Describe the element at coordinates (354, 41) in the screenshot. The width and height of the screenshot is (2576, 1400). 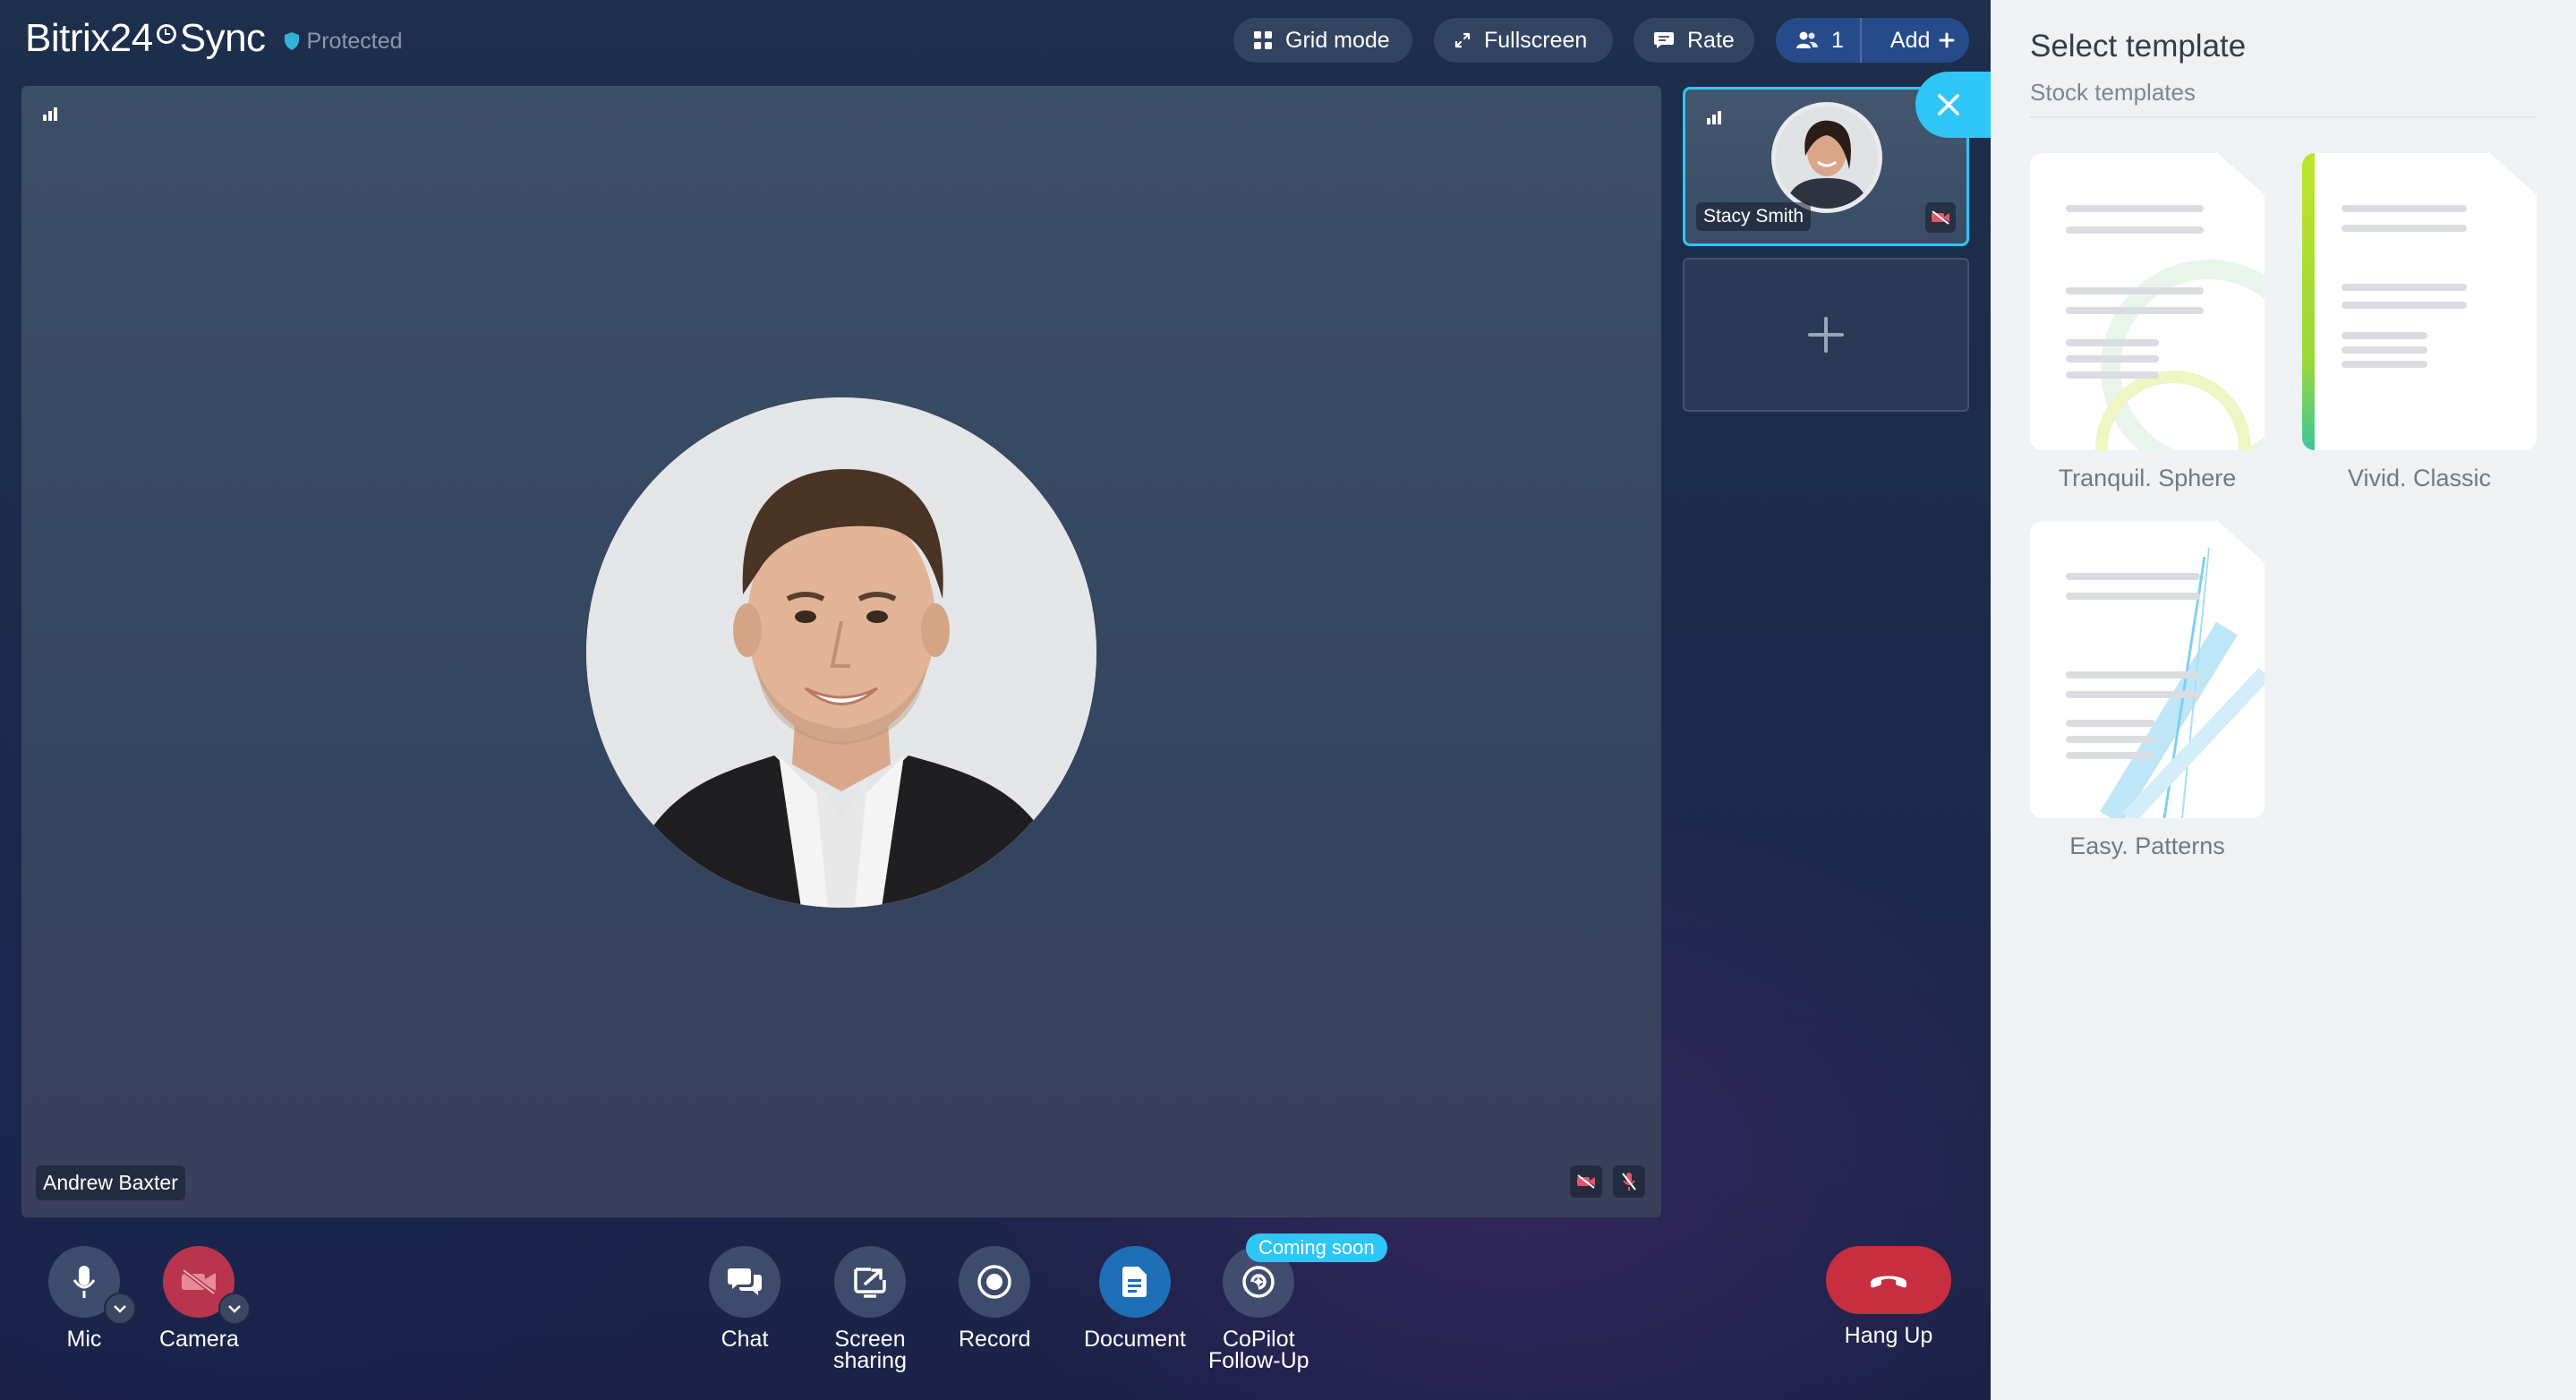
I see `protected-label: Protected` at that location.